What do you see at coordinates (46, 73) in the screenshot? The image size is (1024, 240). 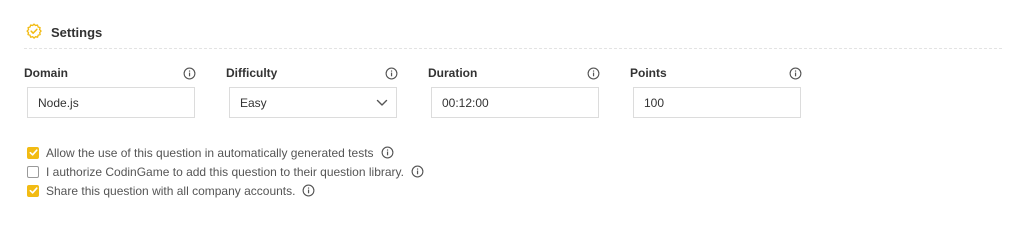 I see `domain-label: Domain` at bounding box center [46, 73].